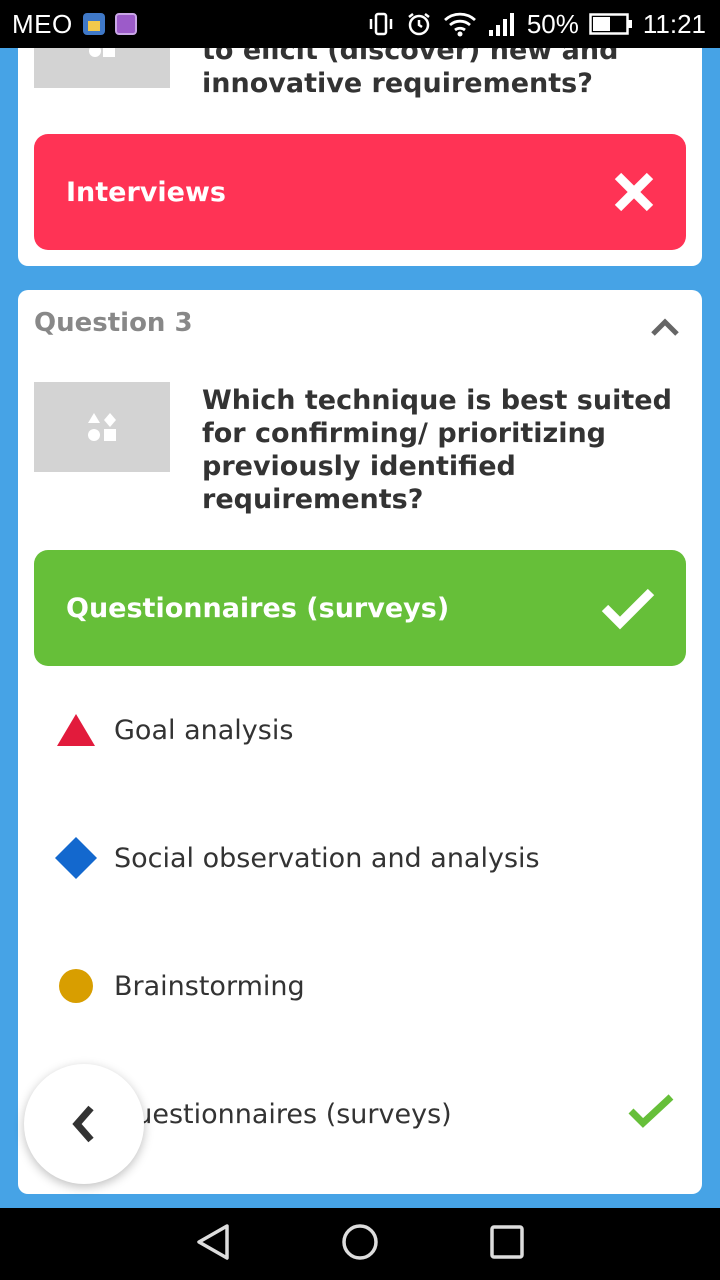 The width and height of the screenshot is (720, 1280). What do you see at coordinates (552, 23) in the screenshot?
I see `battery-percent: 50%` at bounding box center [552, 23].